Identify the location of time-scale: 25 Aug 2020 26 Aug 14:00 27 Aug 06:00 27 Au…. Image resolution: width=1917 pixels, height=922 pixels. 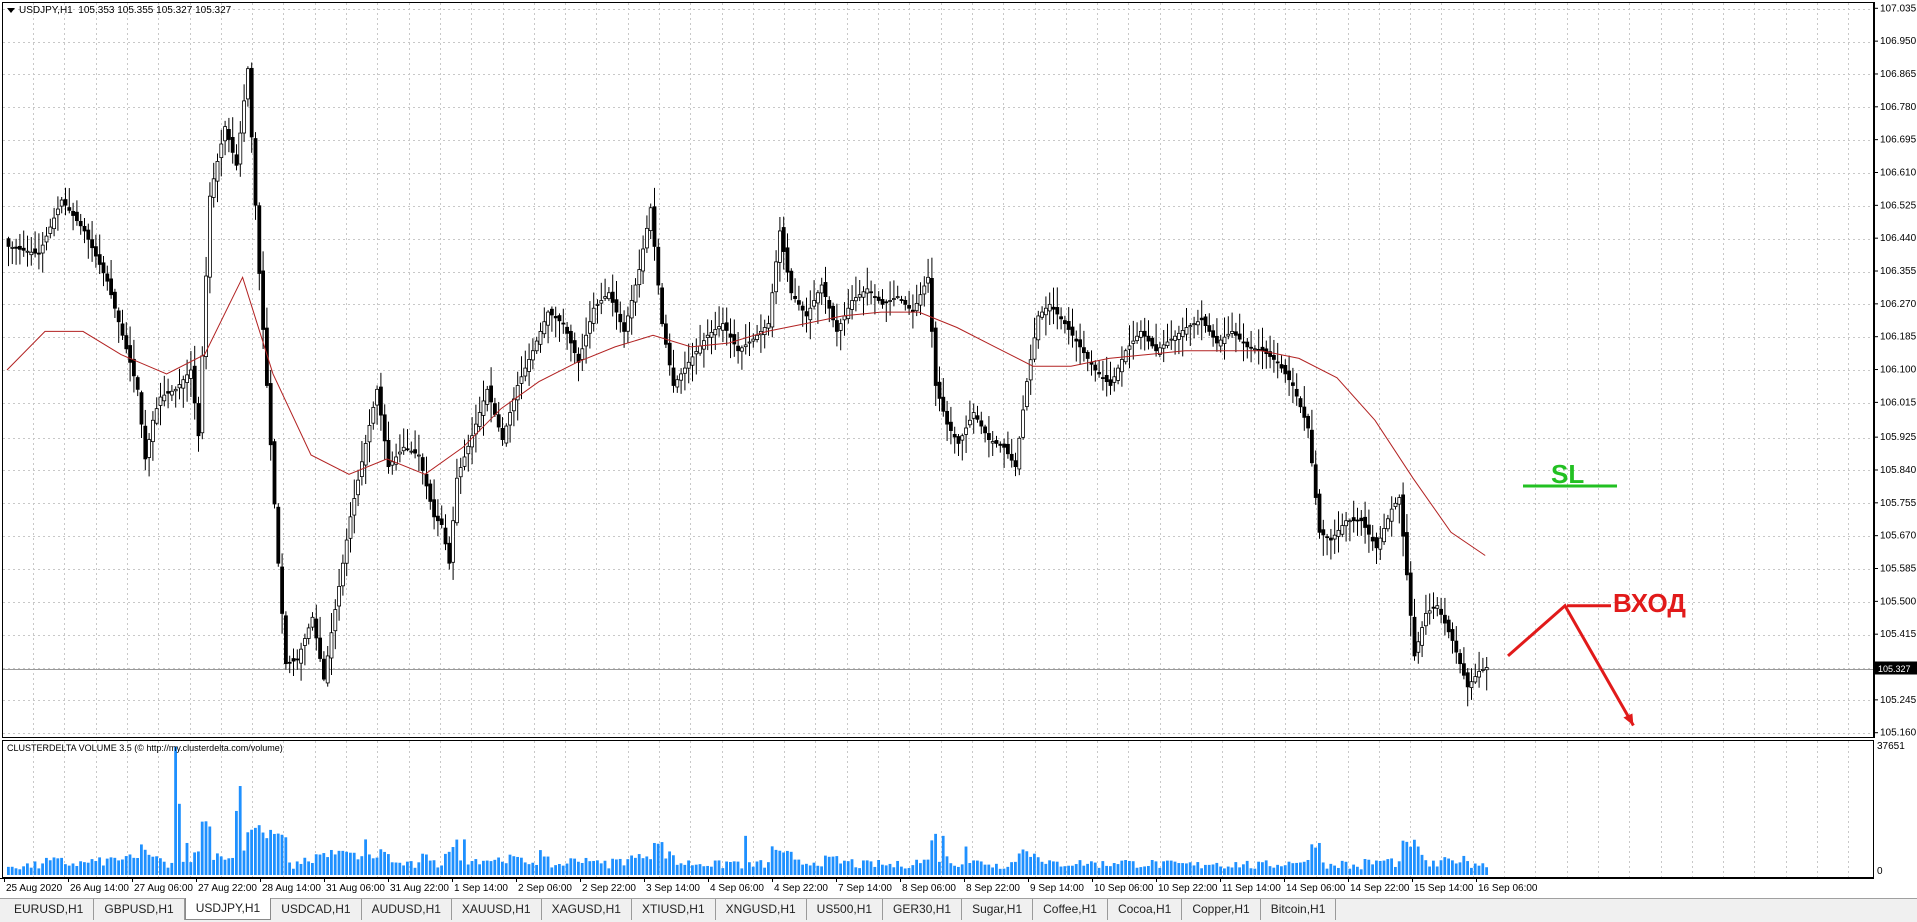
(937, 887).